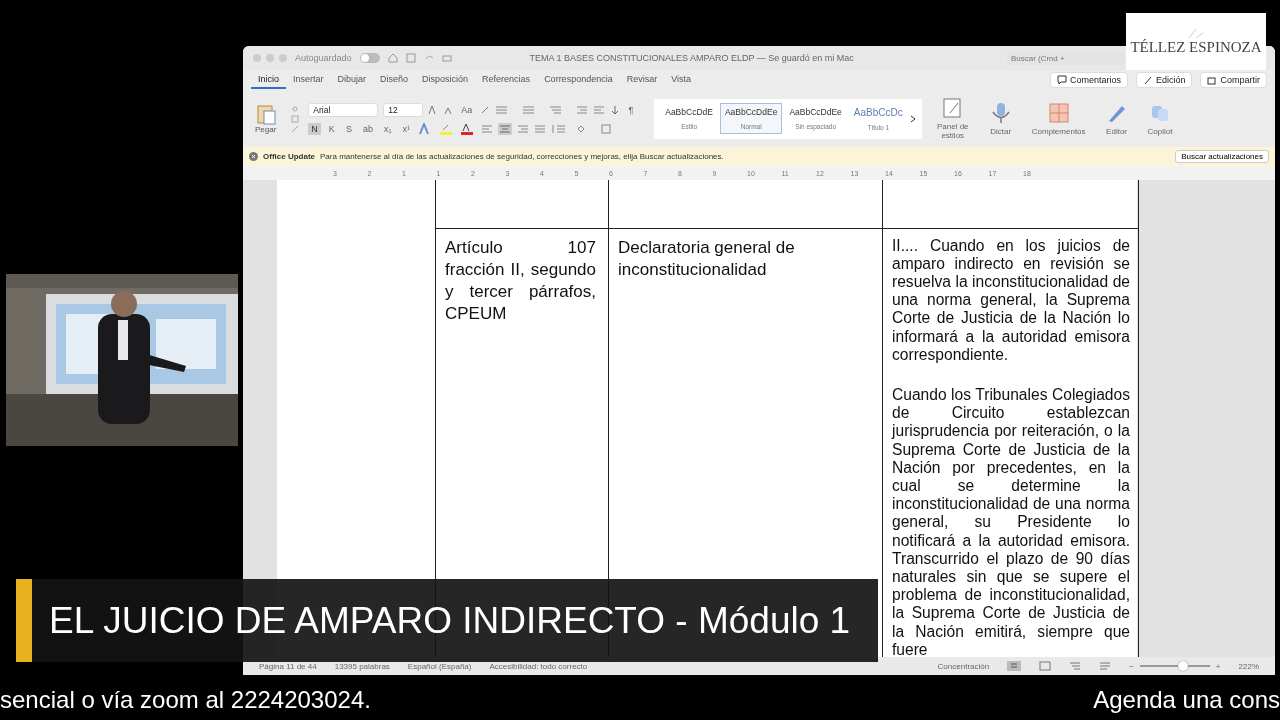 This screenshot has height=720, width=1280. Describe the element at coordinates (467, 109) in the screenshot. I see `change-case-button: Aa` at that location.